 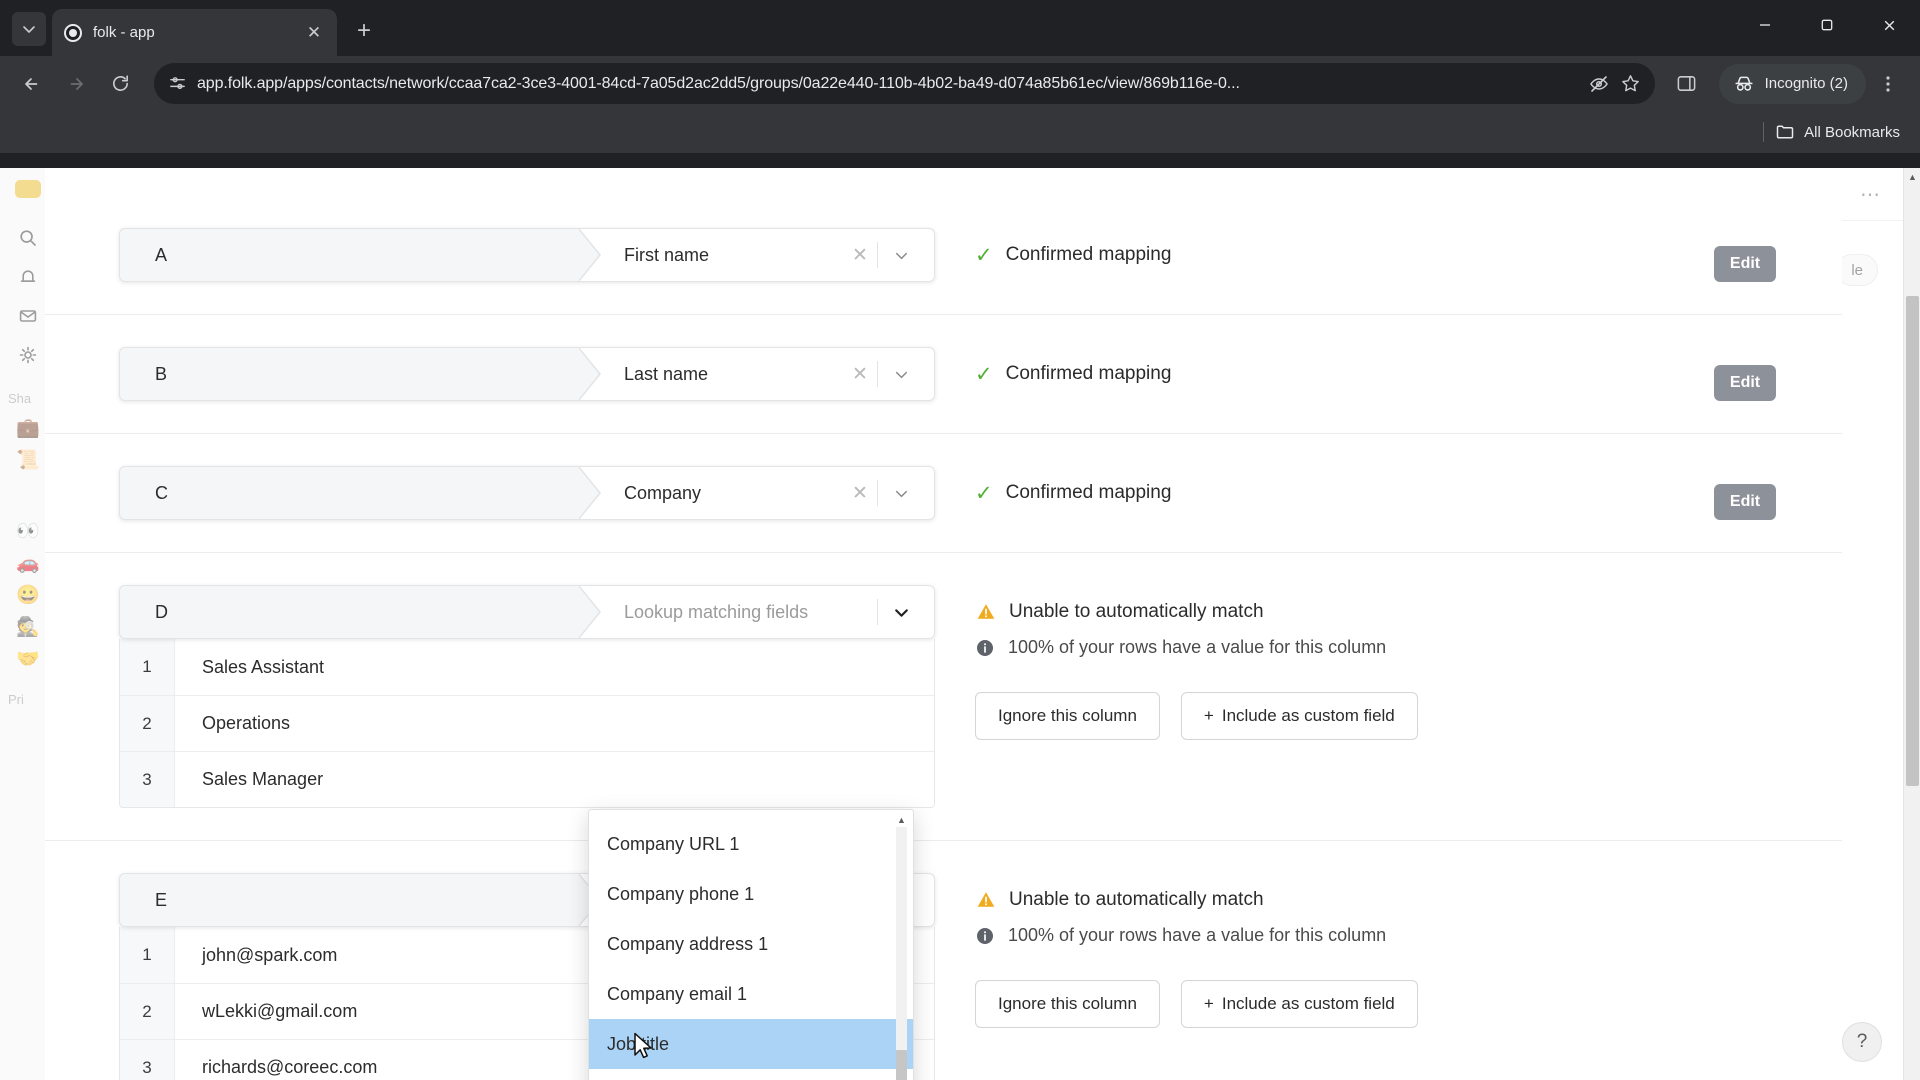 What do you see at coordinates (1308, 715) in the screenshot?
I see `include-custom-field-label: Include as custom field` at bounding box center [1308, 715].